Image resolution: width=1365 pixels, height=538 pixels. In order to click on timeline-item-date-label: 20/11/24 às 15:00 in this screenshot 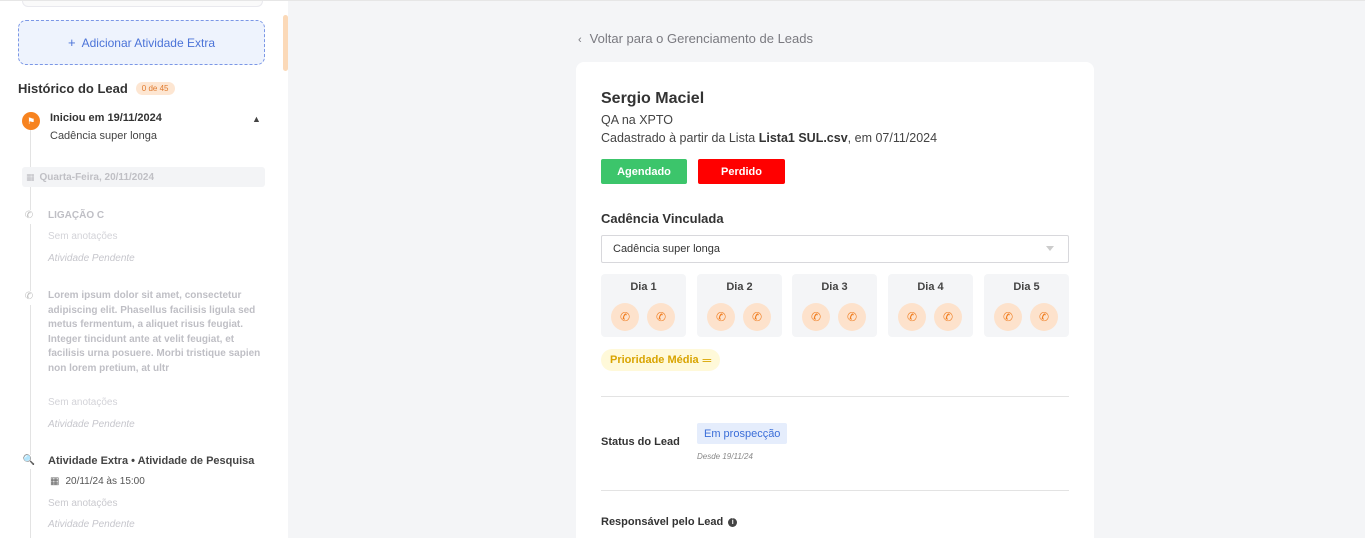, I will do `click(105, 481)`.